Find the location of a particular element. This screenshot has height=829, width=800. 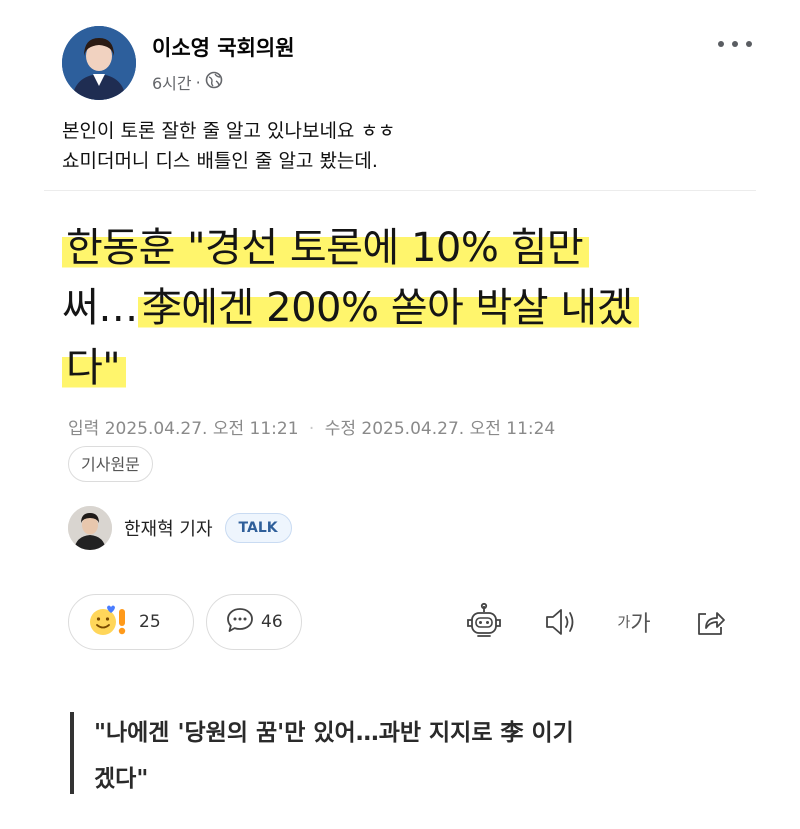

reporter-avatar is located at coordinates (90, 528).